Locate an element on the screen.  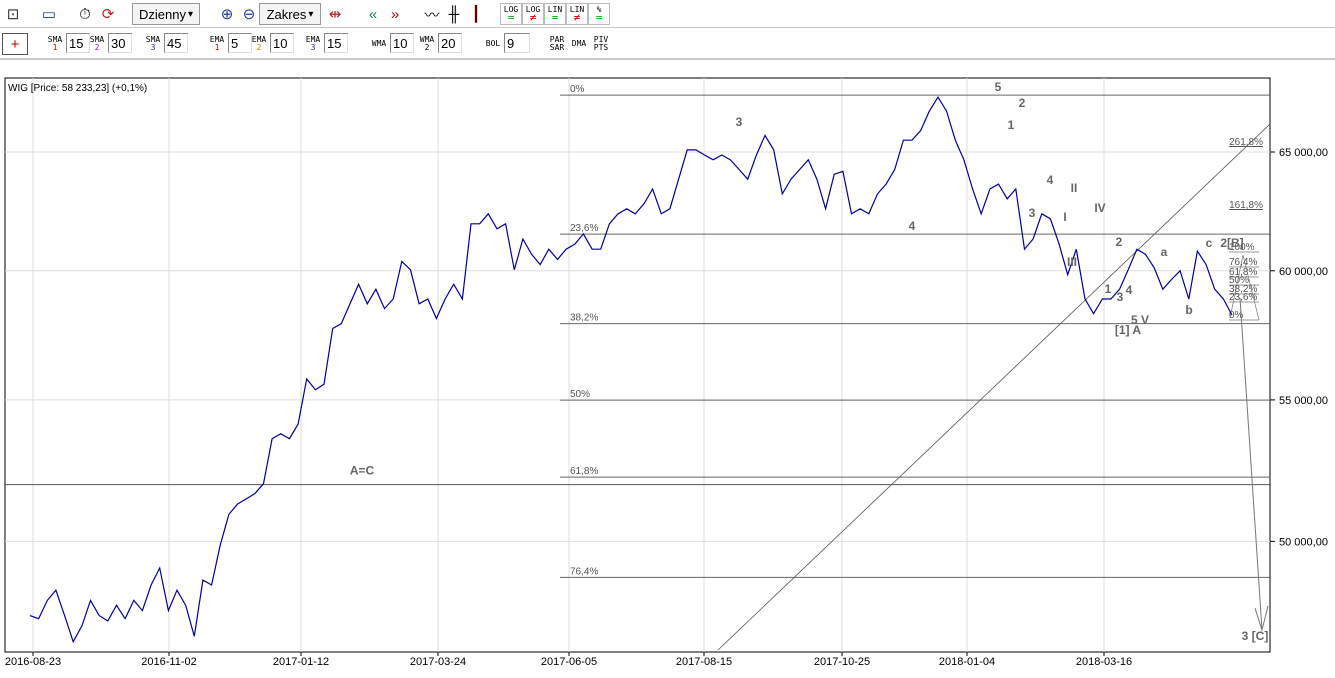
wave-label: b is located at coordinates (1188, 310).